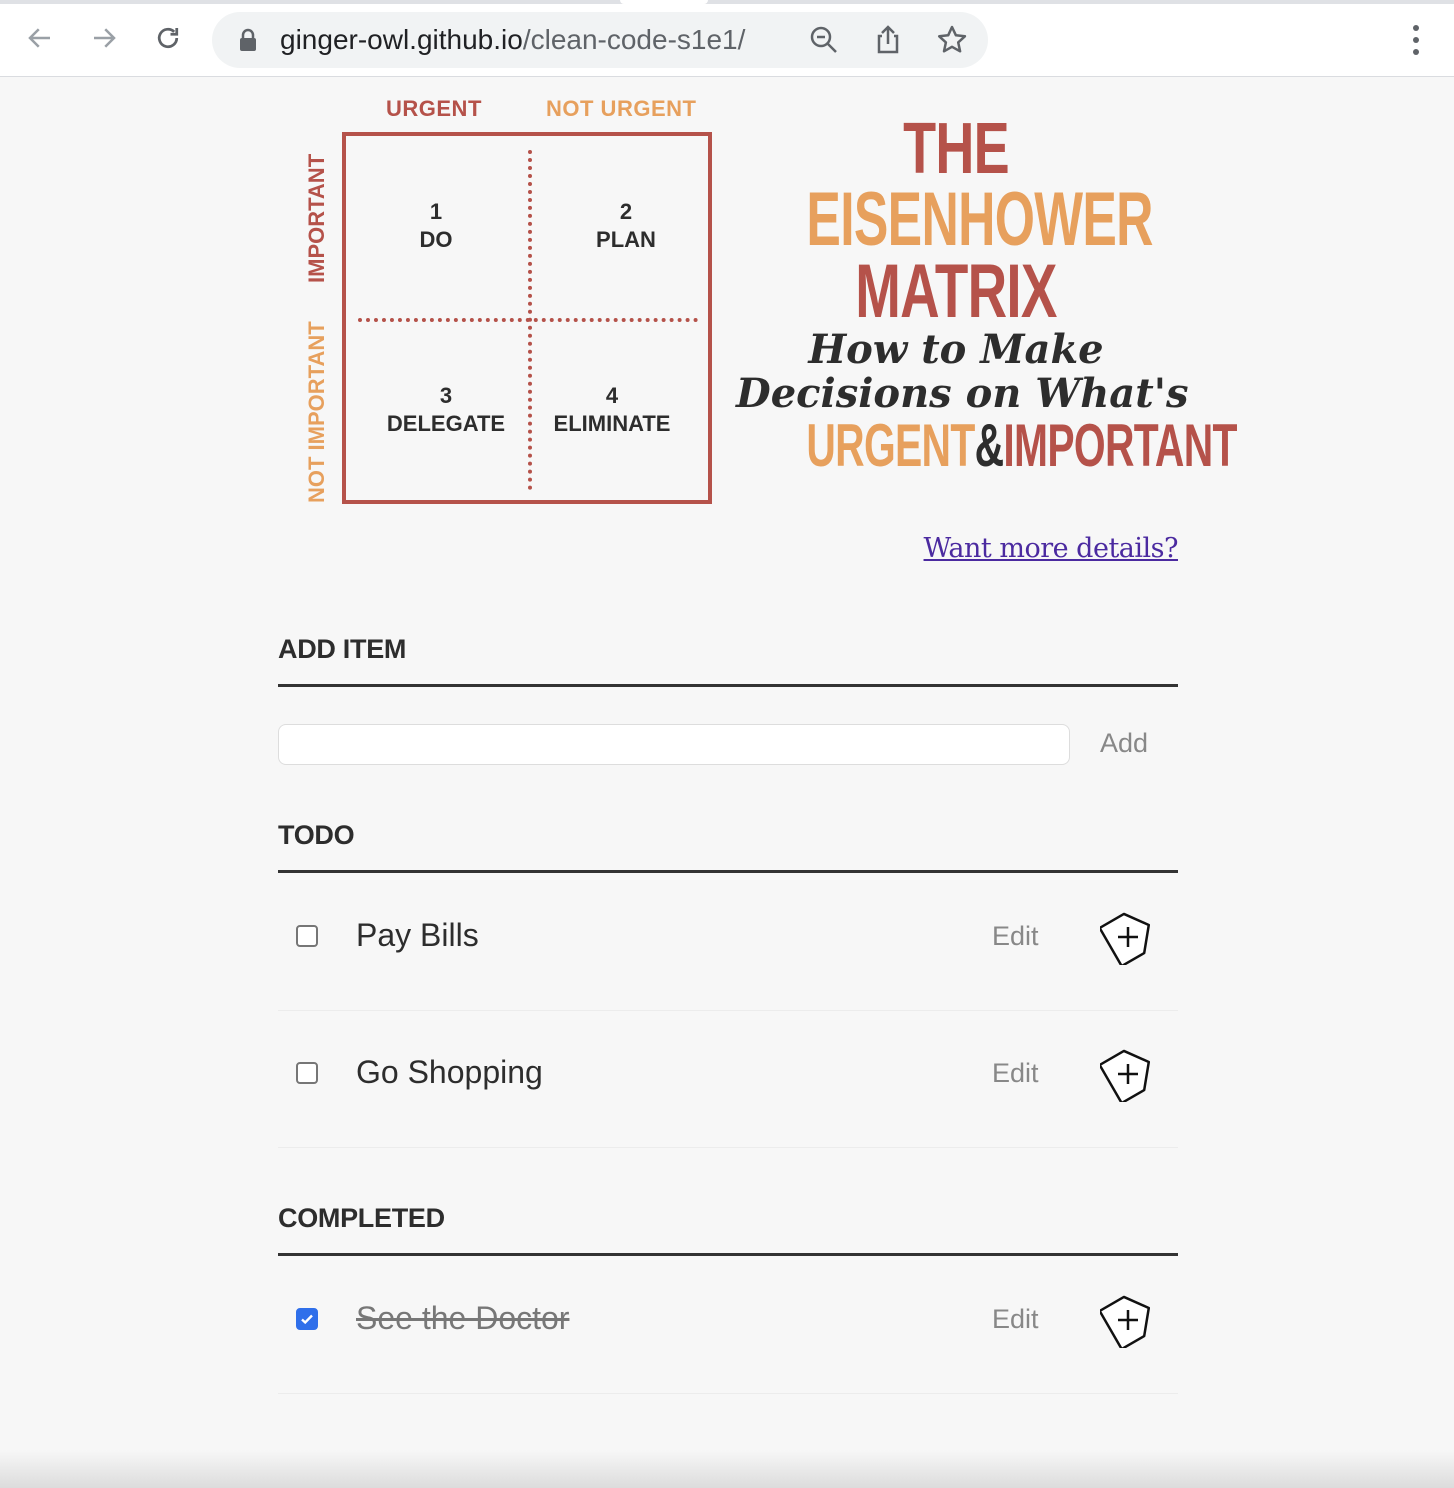 This screenshot has width=1454, height=1488. Describe the element at coordinates (612, 395) in the screenshot. I see `quadrant-number: 4` at that location.